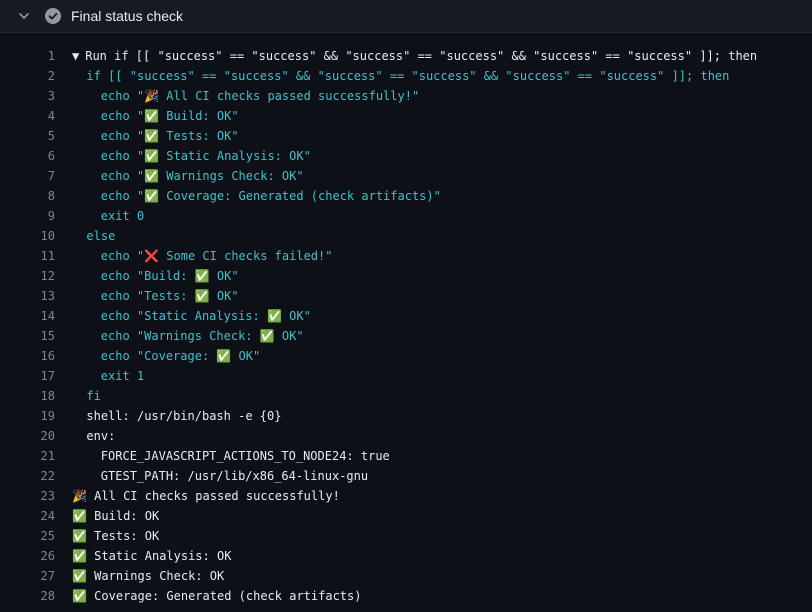  Describe the element at coordinates (36, 76) in the screenshot. I see `line-number: 2` at that location.